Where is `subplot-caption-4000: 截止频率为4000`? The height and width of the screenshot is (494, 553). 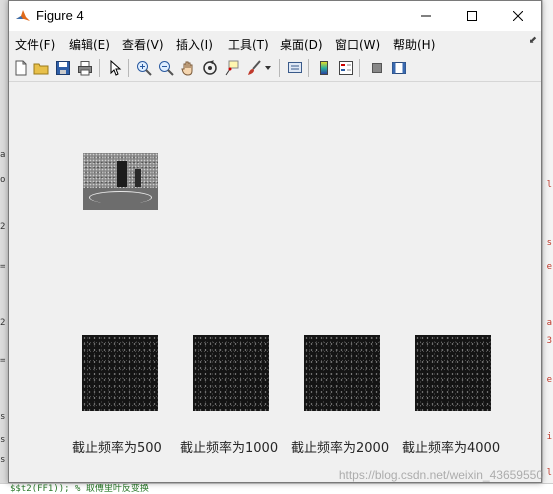 subplot-caption-4000: 截止频率为4000 is located at coordinates (451, 448).